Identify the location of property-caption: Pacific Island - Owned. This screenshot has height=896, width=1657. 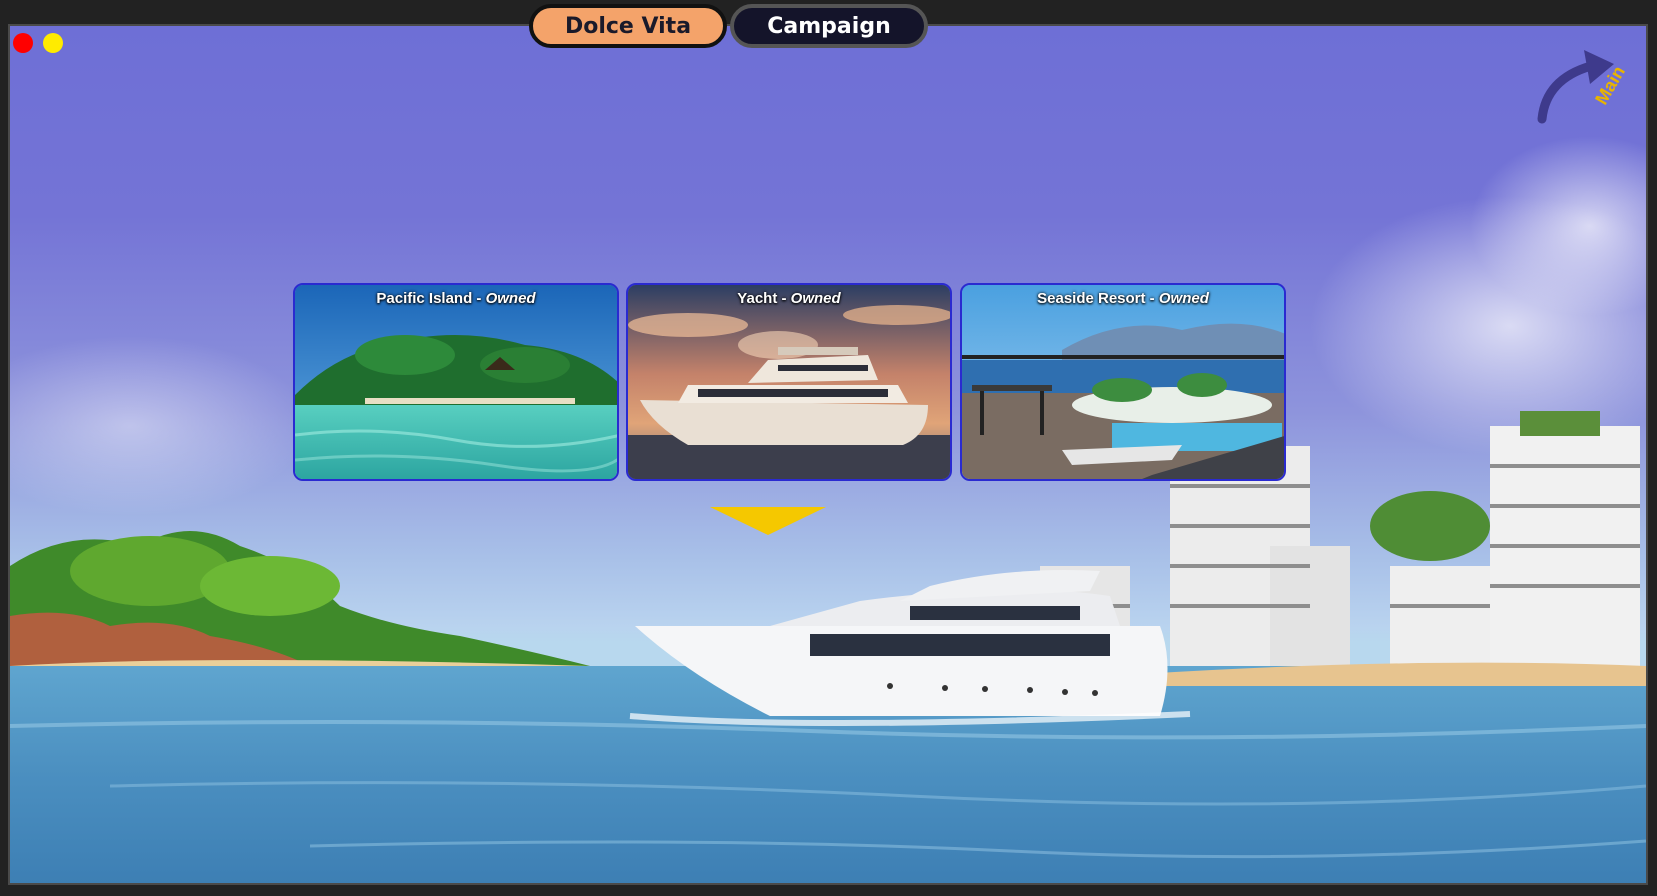
(456, 298).